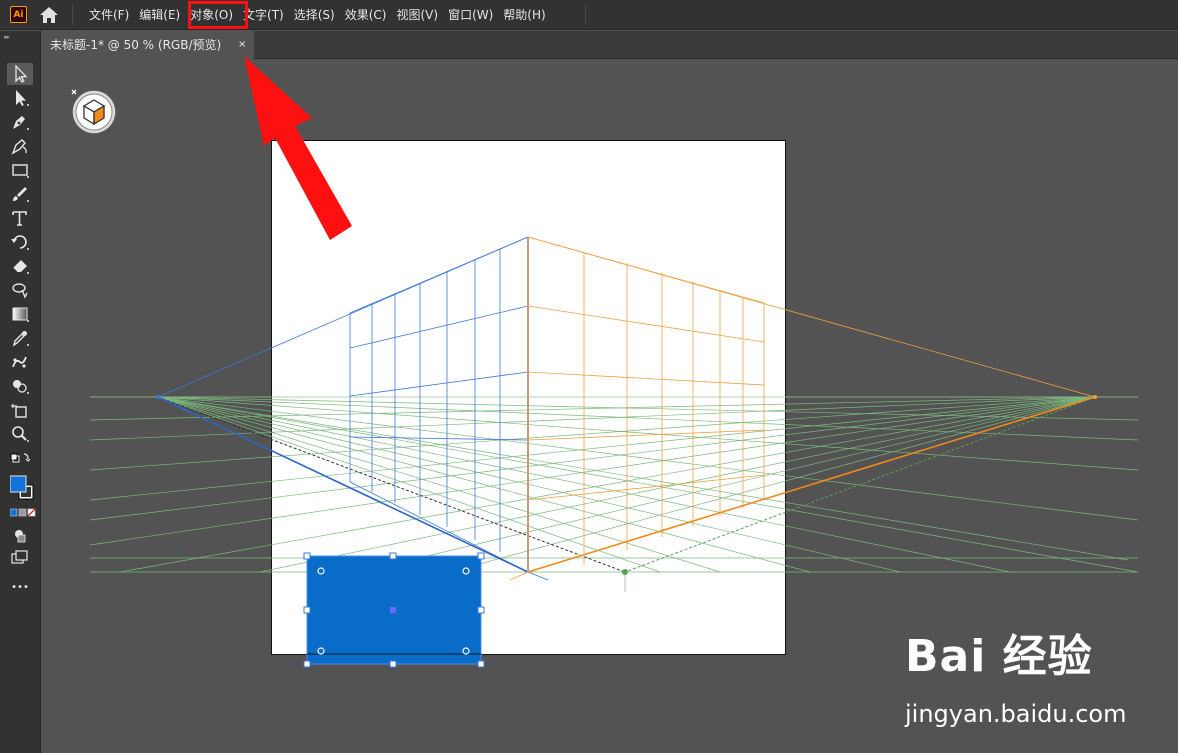 Image resolution: width=1178 pixels, height=753 pixels. What do you see at coordinates (610, 45) in the screenshot?
I see `document-tab-bar: 未标题-1* @ 50 % (RGB/预览) ×` at bounding box center [610, 45].